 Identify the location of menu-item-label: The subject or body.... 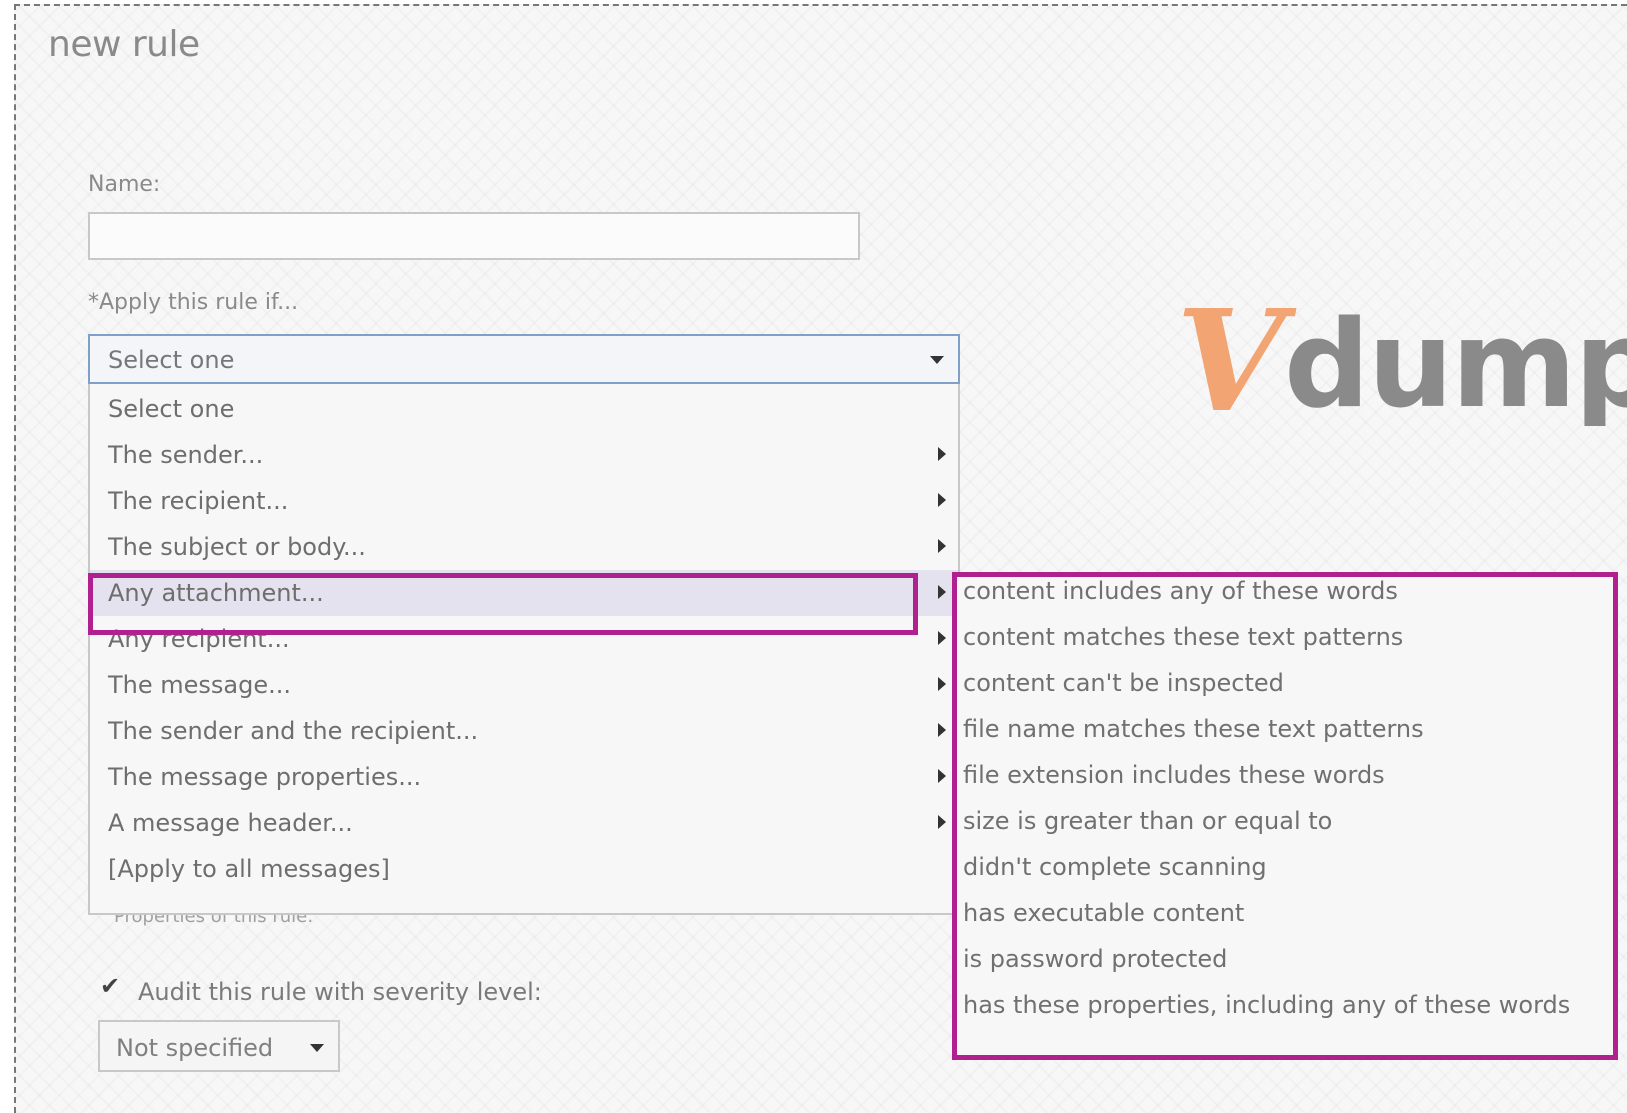
(237, 547).